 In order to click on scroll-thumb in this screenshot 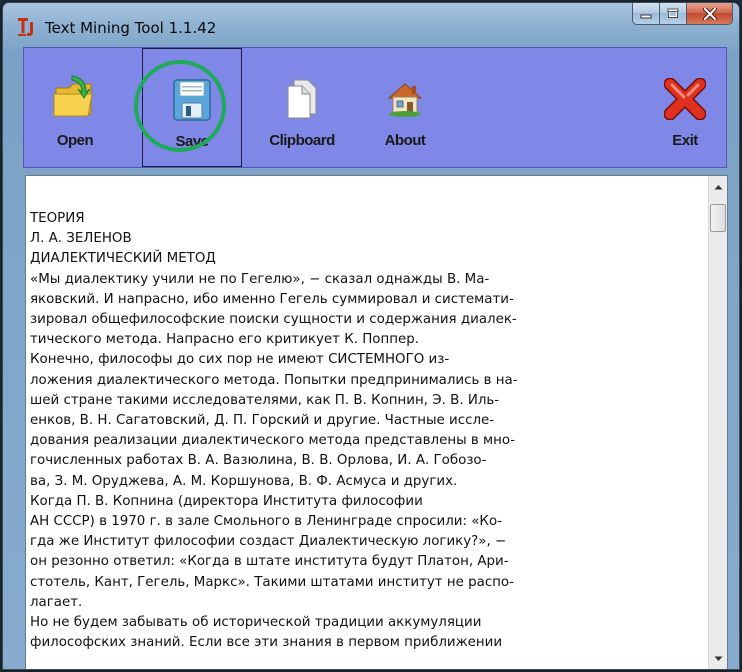, I will do `click(718, 218)`.